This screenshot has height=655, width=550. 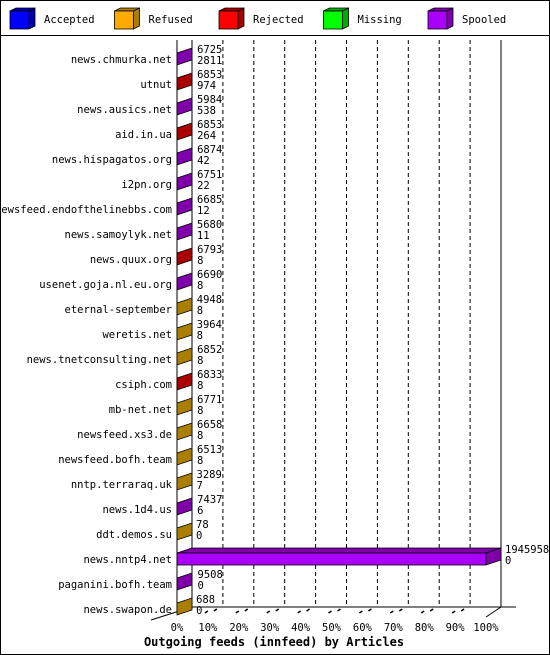 I want to click on legend-label: Refused, so click(x=171, y=20).